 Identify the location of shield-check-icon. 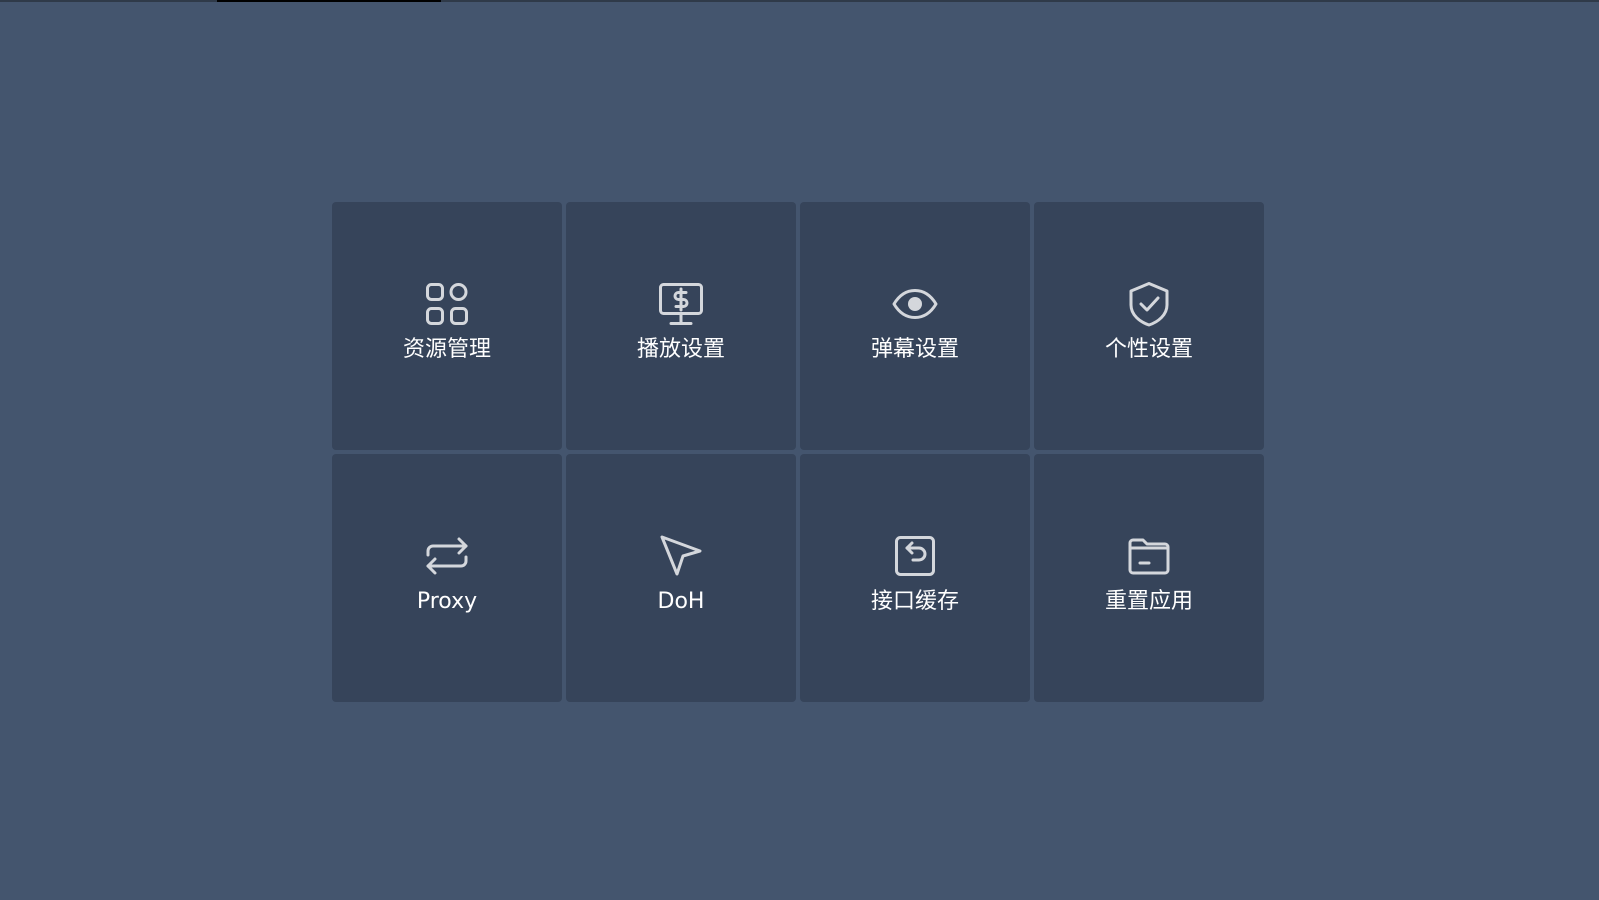
(1149, 304).